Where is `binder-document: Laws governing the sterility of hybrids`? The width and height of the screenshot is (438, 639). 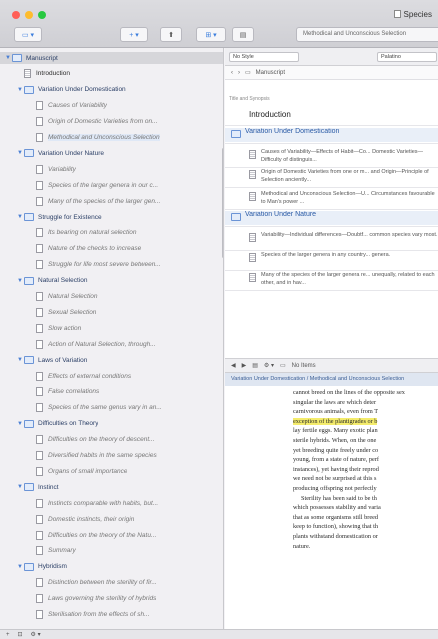
binder-document: Laws governing the sterility of hybrids is located at coordinates (111, 599).